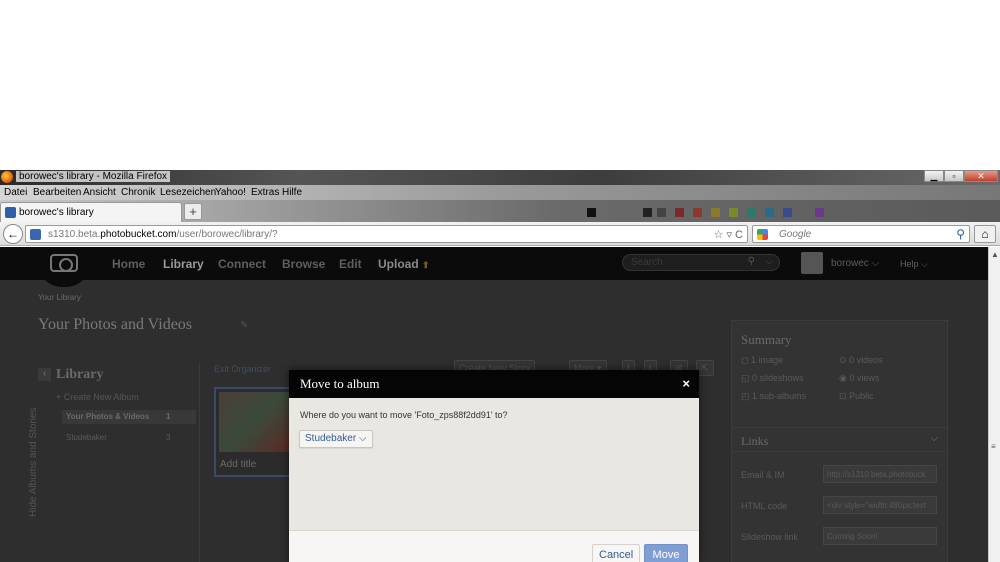 This screenshot has height=562, width=1000. Describe the element at coordinates (188, 192) in the screenshot. I see `menu-lesezeichen: Lesezeichen` at that location.